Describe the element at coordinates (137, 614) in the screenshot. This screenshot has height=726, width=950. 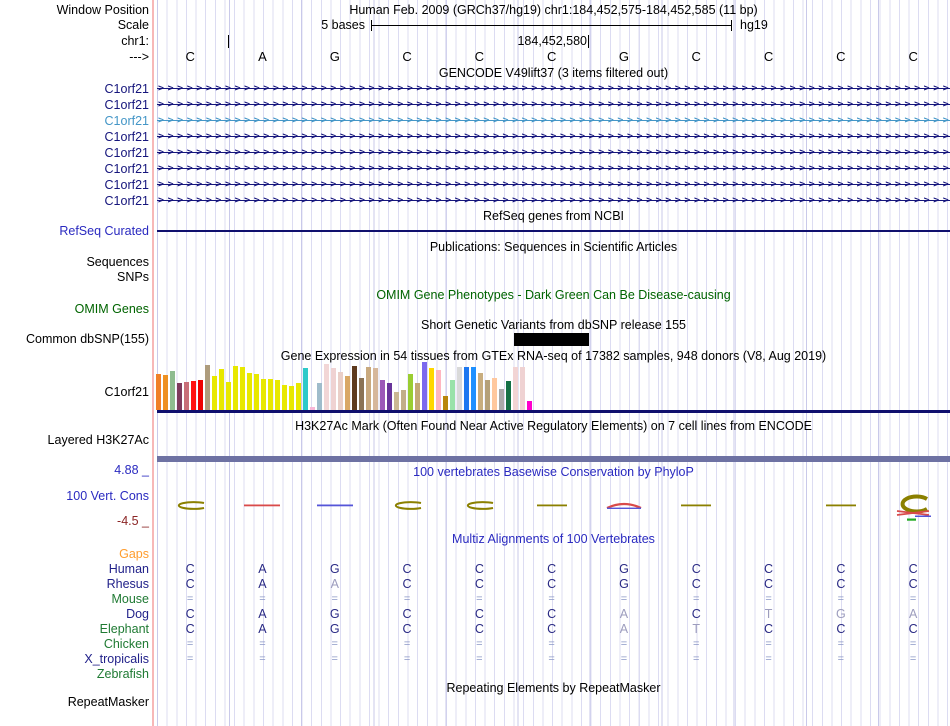
I see `multiz-species-label: Dog` at that location.